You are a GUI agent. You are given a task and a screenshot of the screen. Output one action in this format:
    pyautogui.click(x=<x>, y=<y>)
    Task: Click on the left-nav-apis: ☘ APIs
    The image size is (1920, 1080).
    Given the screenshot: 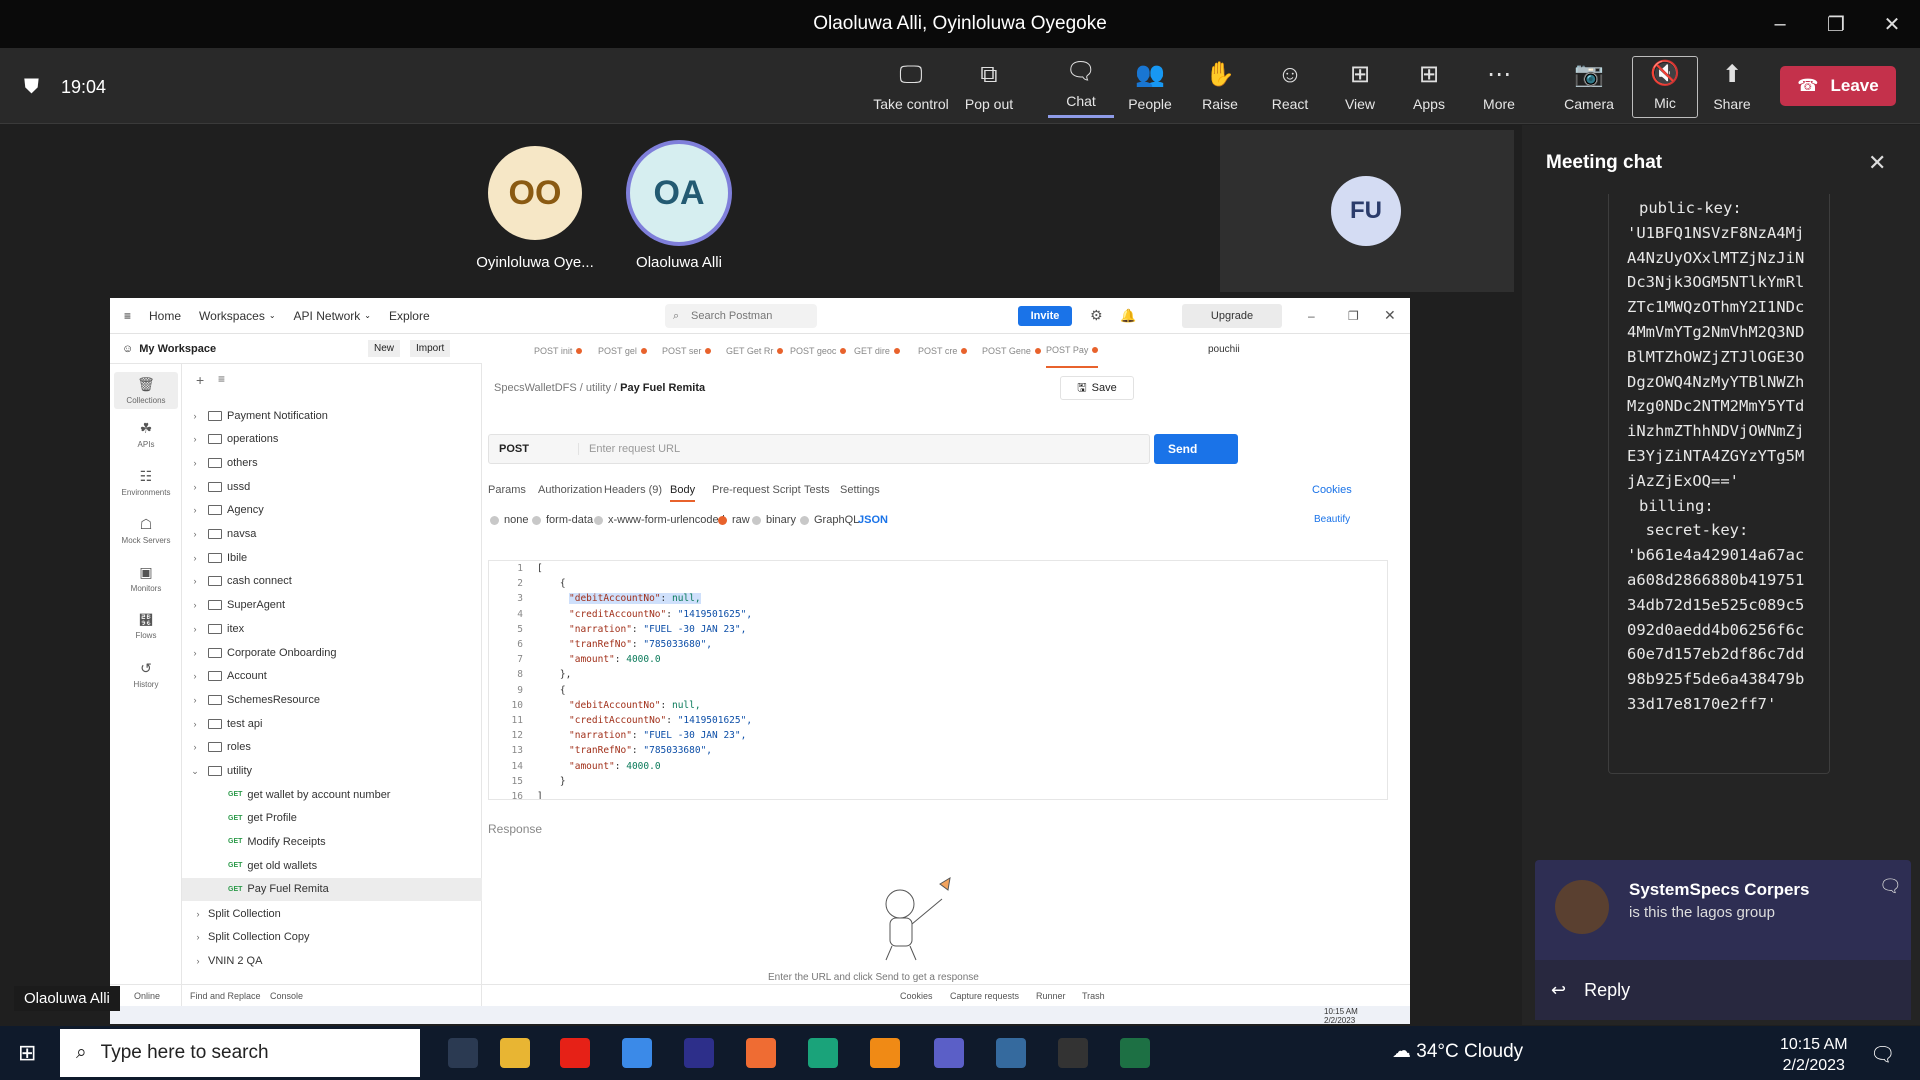 What is the action you would take?
    pyautogui.click(x=146, y=434)
    